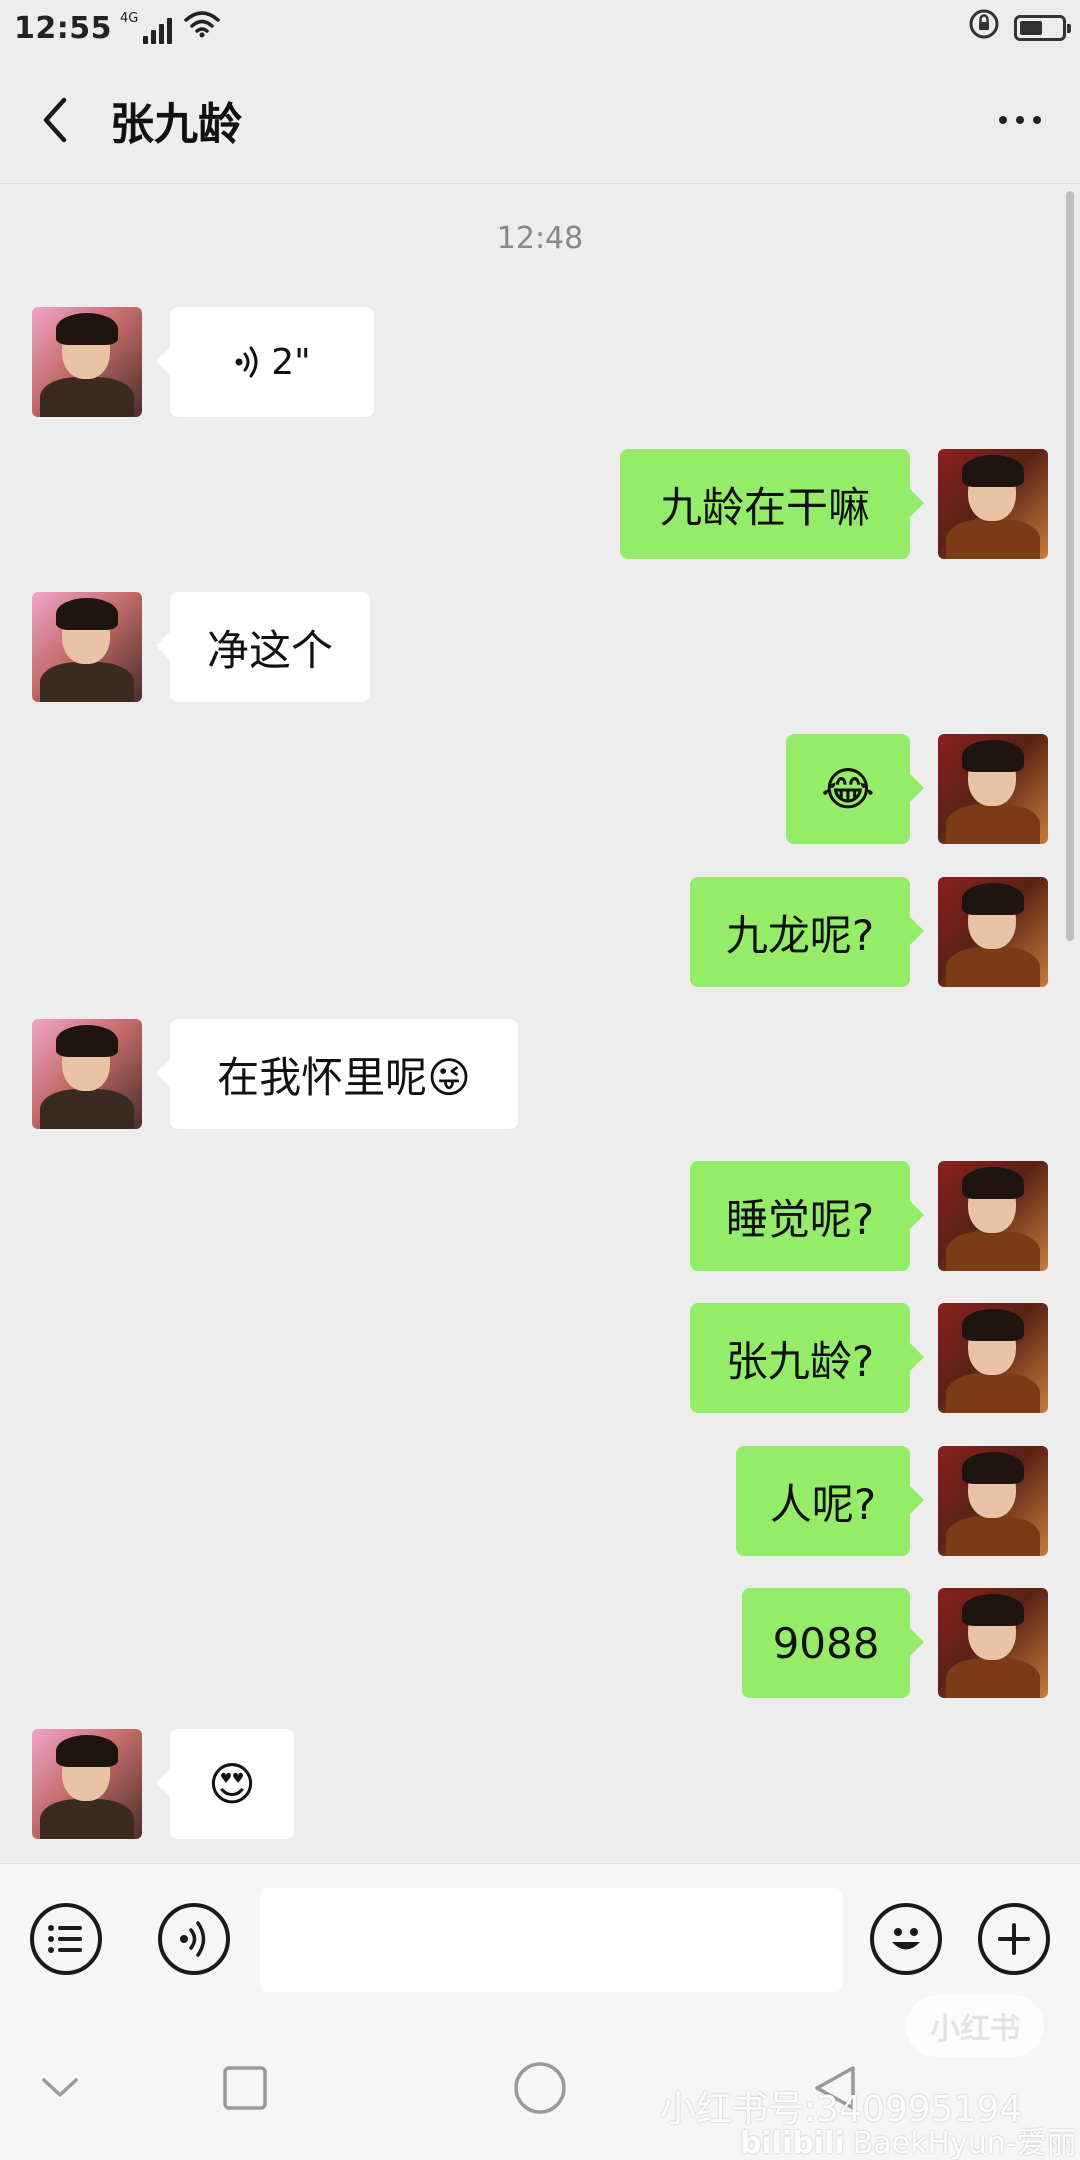 The image size is (1080, 2160). Describe the element at coordinates (540, 28) in the screenshot. I see `status-bar: 12:55 4G` at that location.